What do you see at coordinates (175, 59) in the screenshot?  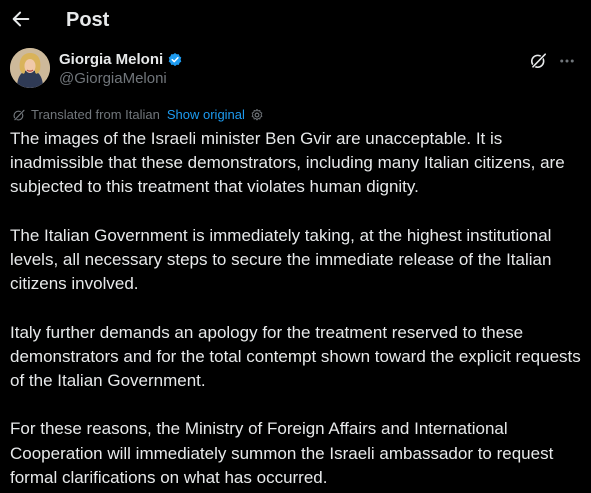 I see `verified-badge-icon` at bounding box center [175, 59].